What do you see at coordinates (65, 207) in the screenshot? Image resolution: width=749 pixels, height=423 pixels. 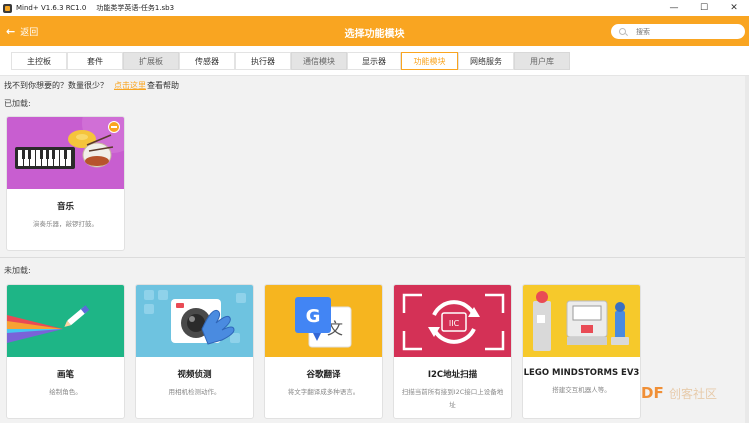 I see `module-name: 音乐` at bounding box center [65, 207].